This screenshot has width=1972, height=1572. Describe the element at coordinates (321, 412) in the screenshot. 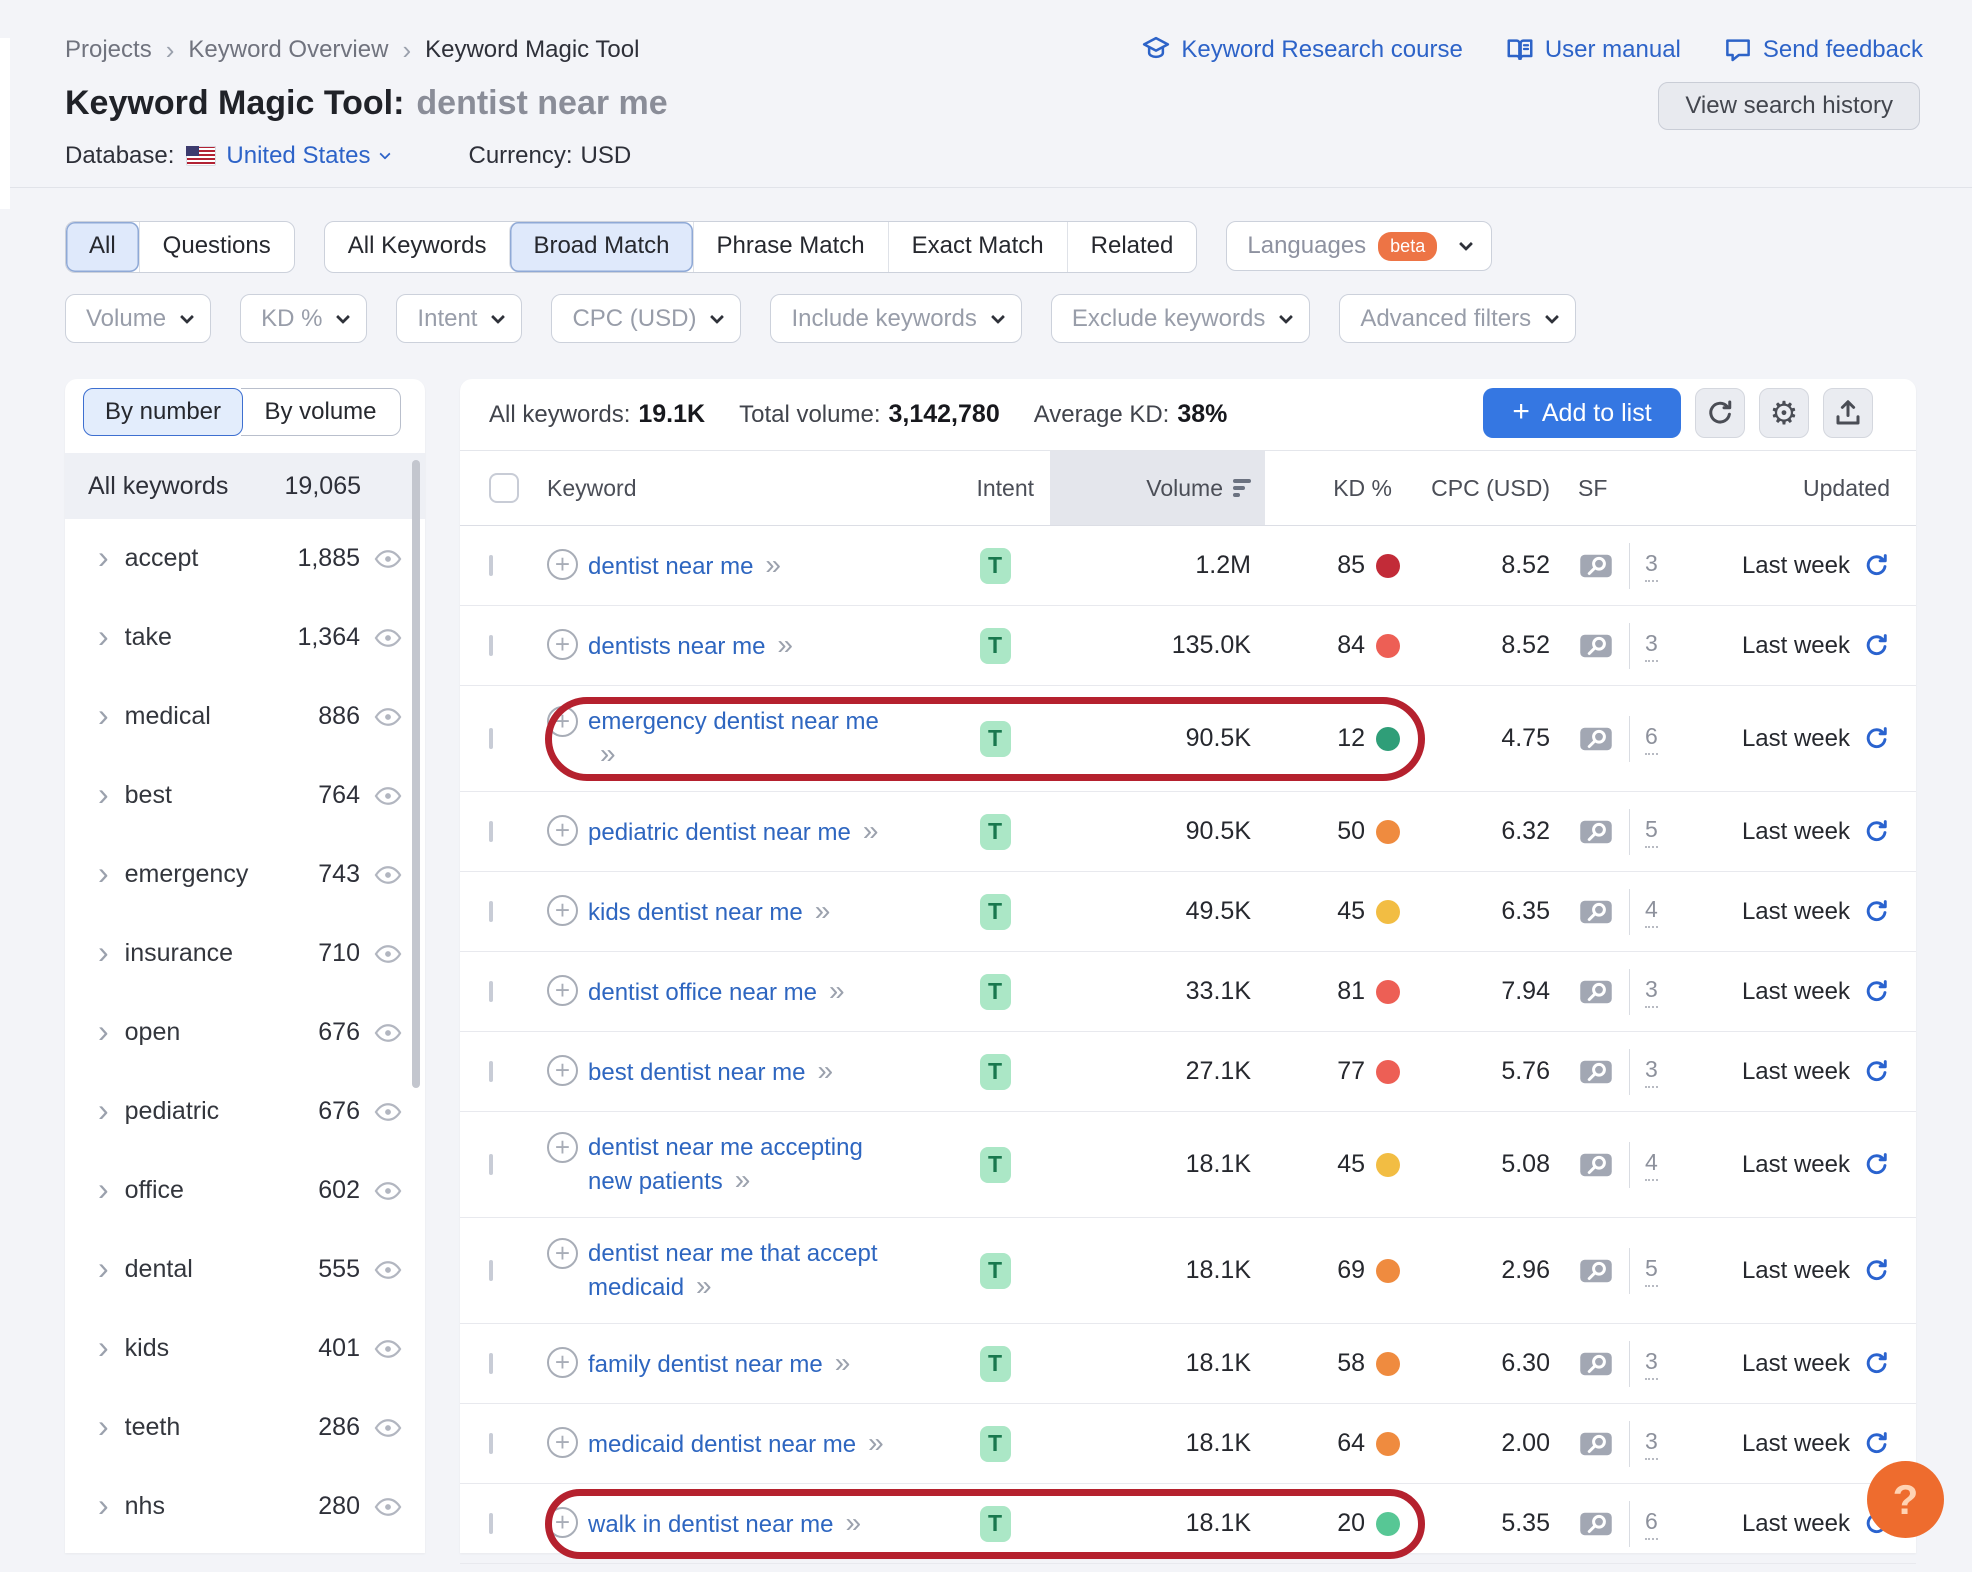

I see `toggle-by-volume: By volume` at that location.